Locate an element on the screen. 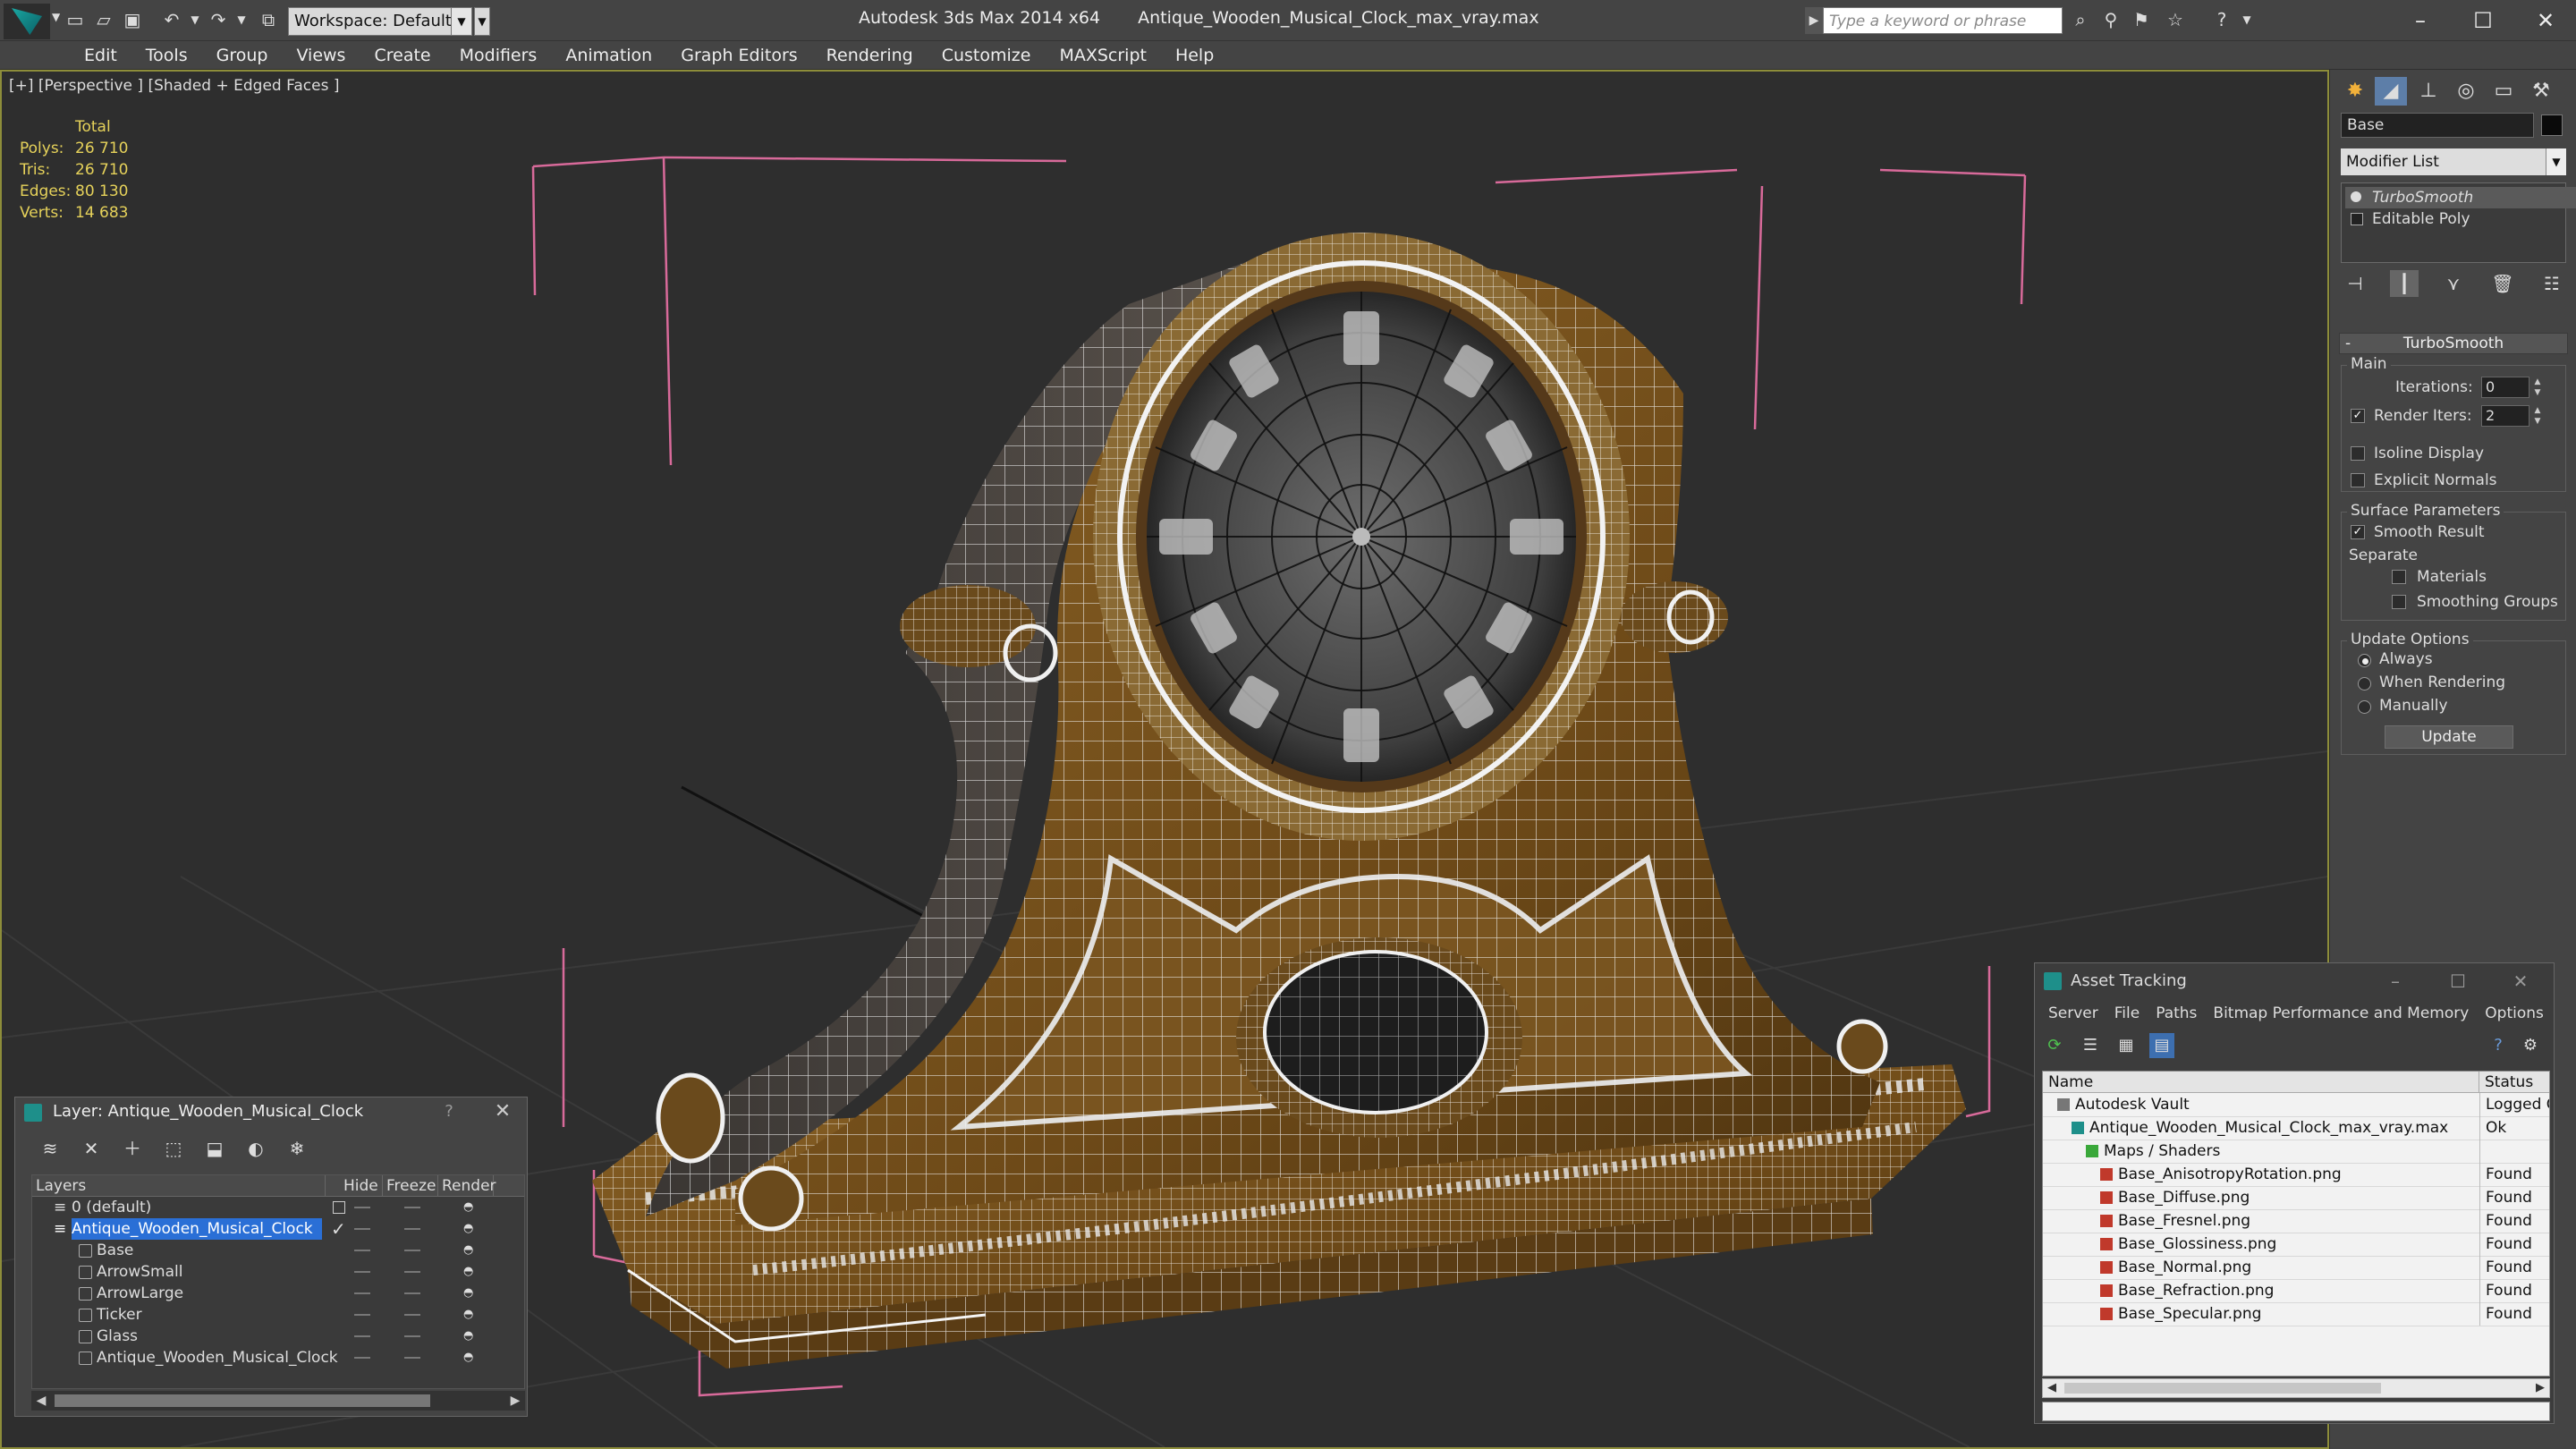  new-file-icon: ▭ is located at coordinates (75, 19).